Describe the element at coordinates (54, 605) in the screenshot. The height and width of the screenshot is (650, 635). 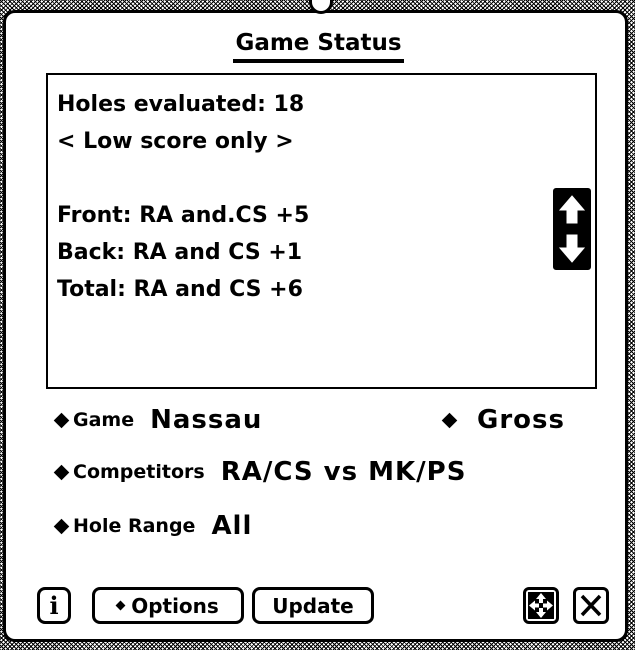
I see `info-button: i` at that location.